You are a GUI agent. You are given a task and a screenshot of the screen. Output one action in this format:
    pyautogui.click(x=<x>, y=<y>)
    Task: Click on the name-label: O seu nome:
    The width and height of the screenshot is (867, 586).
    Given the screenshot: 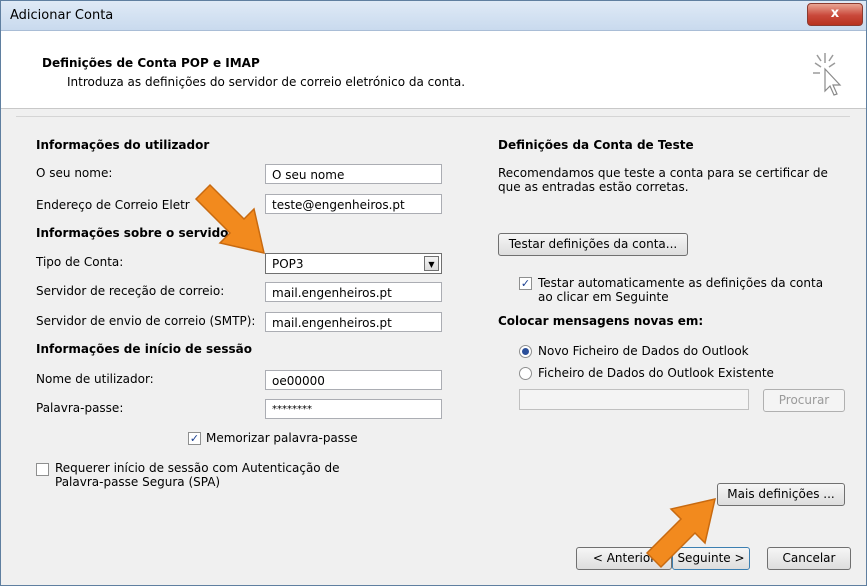 What is the action you would take?
    pyautogui.click(x=74, y=173)
    